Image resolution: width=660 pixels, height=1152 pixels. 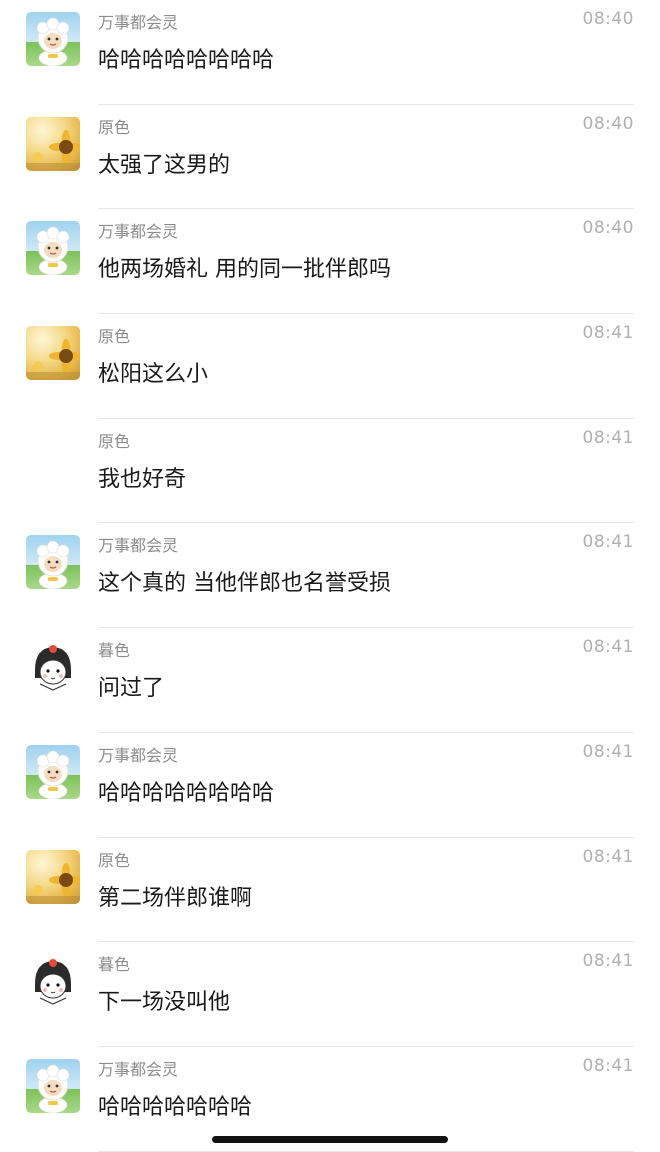 I want to click on chat-message: 万事都会灵 08:40 他两场婚礼 用的同一批伴郎吗, so click(x=330, y=262).